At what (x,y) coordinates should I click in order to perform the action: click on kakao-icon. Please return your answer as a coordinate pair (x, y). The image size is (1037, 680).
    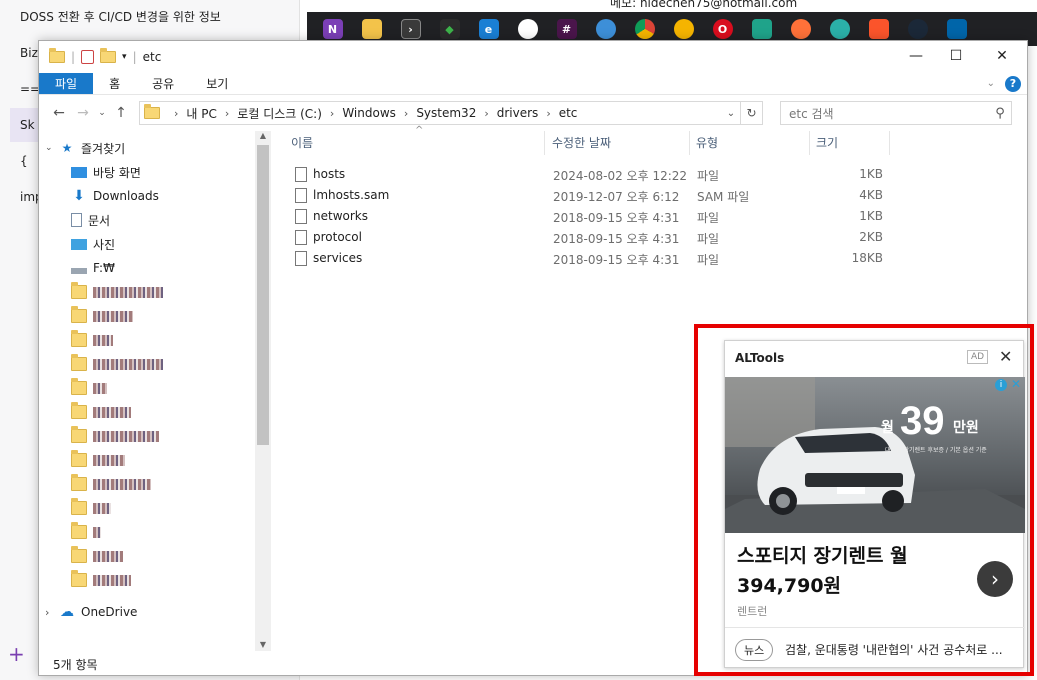
    Looking at the image, I should click on (761, 29).